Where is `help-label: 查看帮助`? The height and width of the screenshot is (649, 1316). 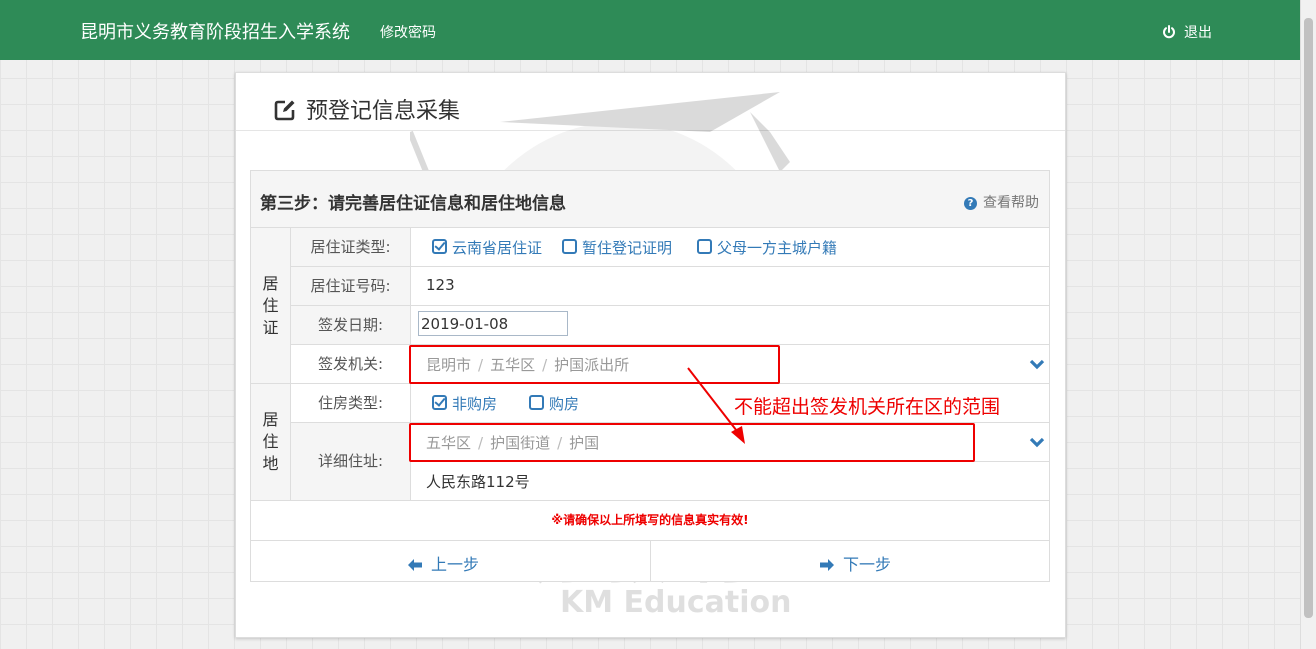 help-label: 查看帮助 is located at coordinates (1011, 203).